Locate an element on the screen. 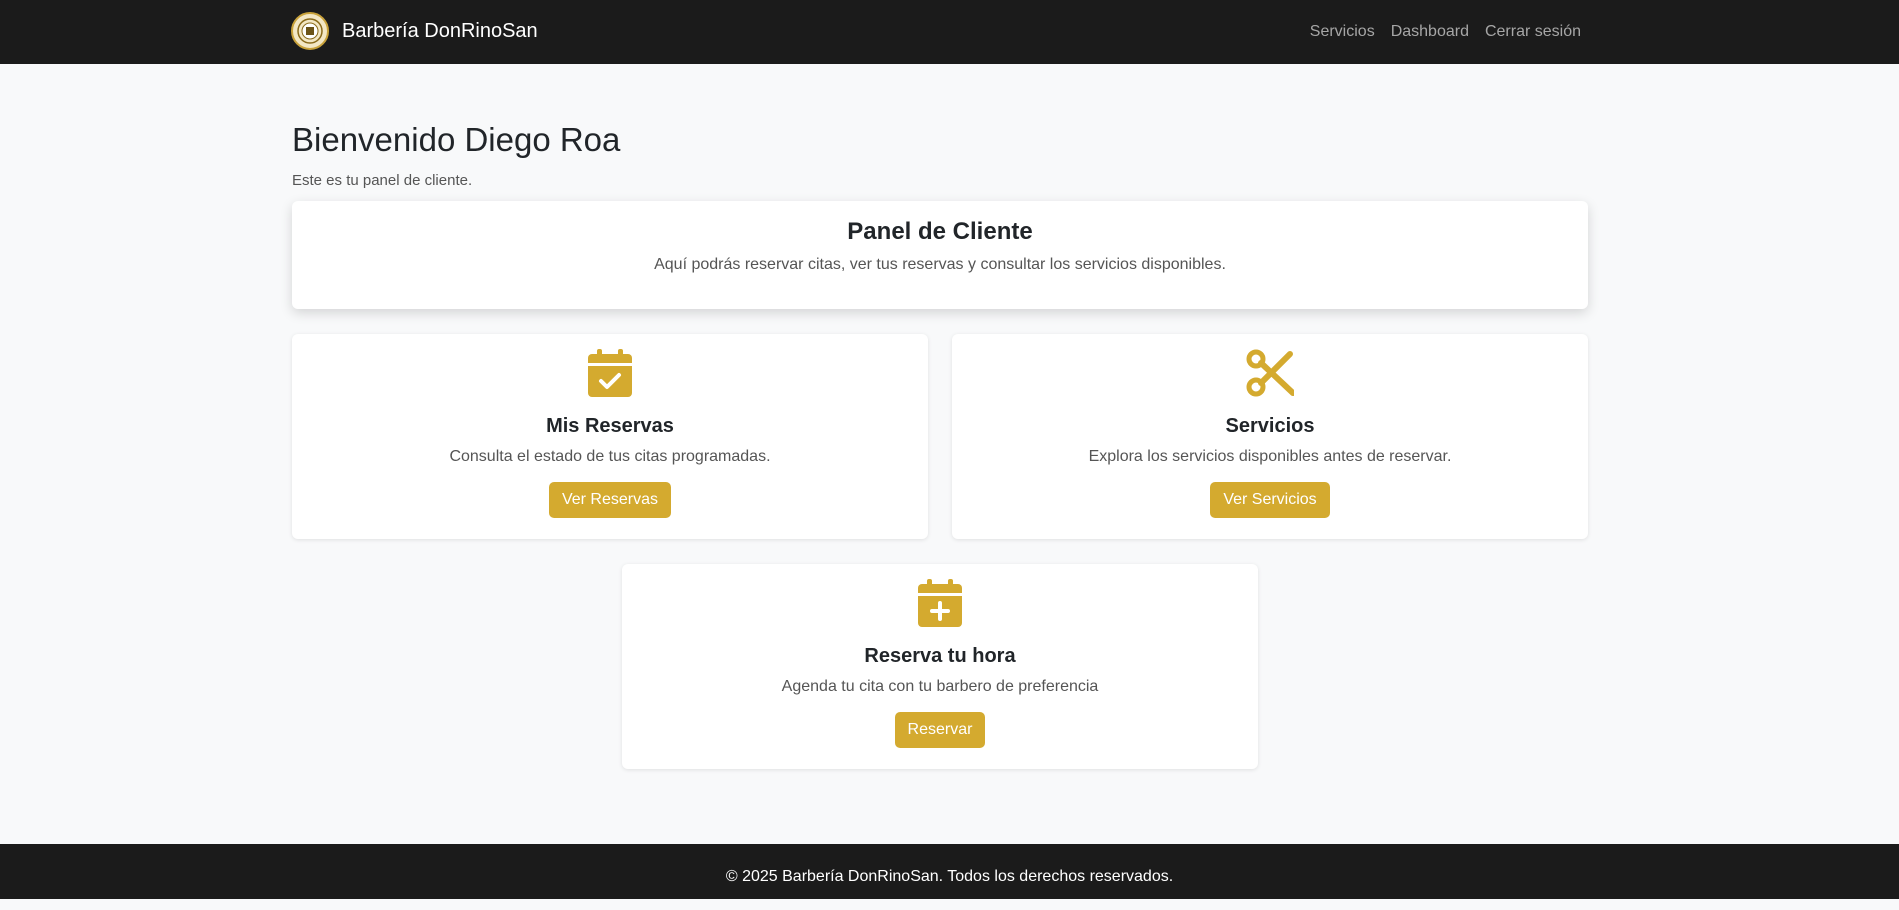 The image size is (1899, 910). barbershop-logo-icon is located at coordinates (310, 31).